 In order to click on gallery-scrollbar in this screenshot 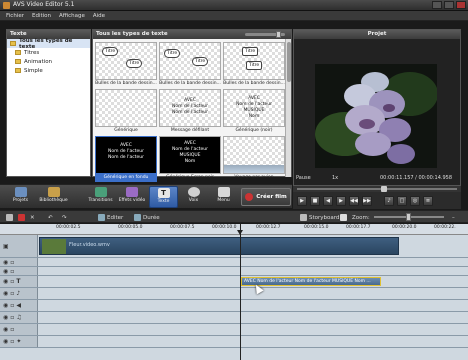, I will do `click(288, 108)`.